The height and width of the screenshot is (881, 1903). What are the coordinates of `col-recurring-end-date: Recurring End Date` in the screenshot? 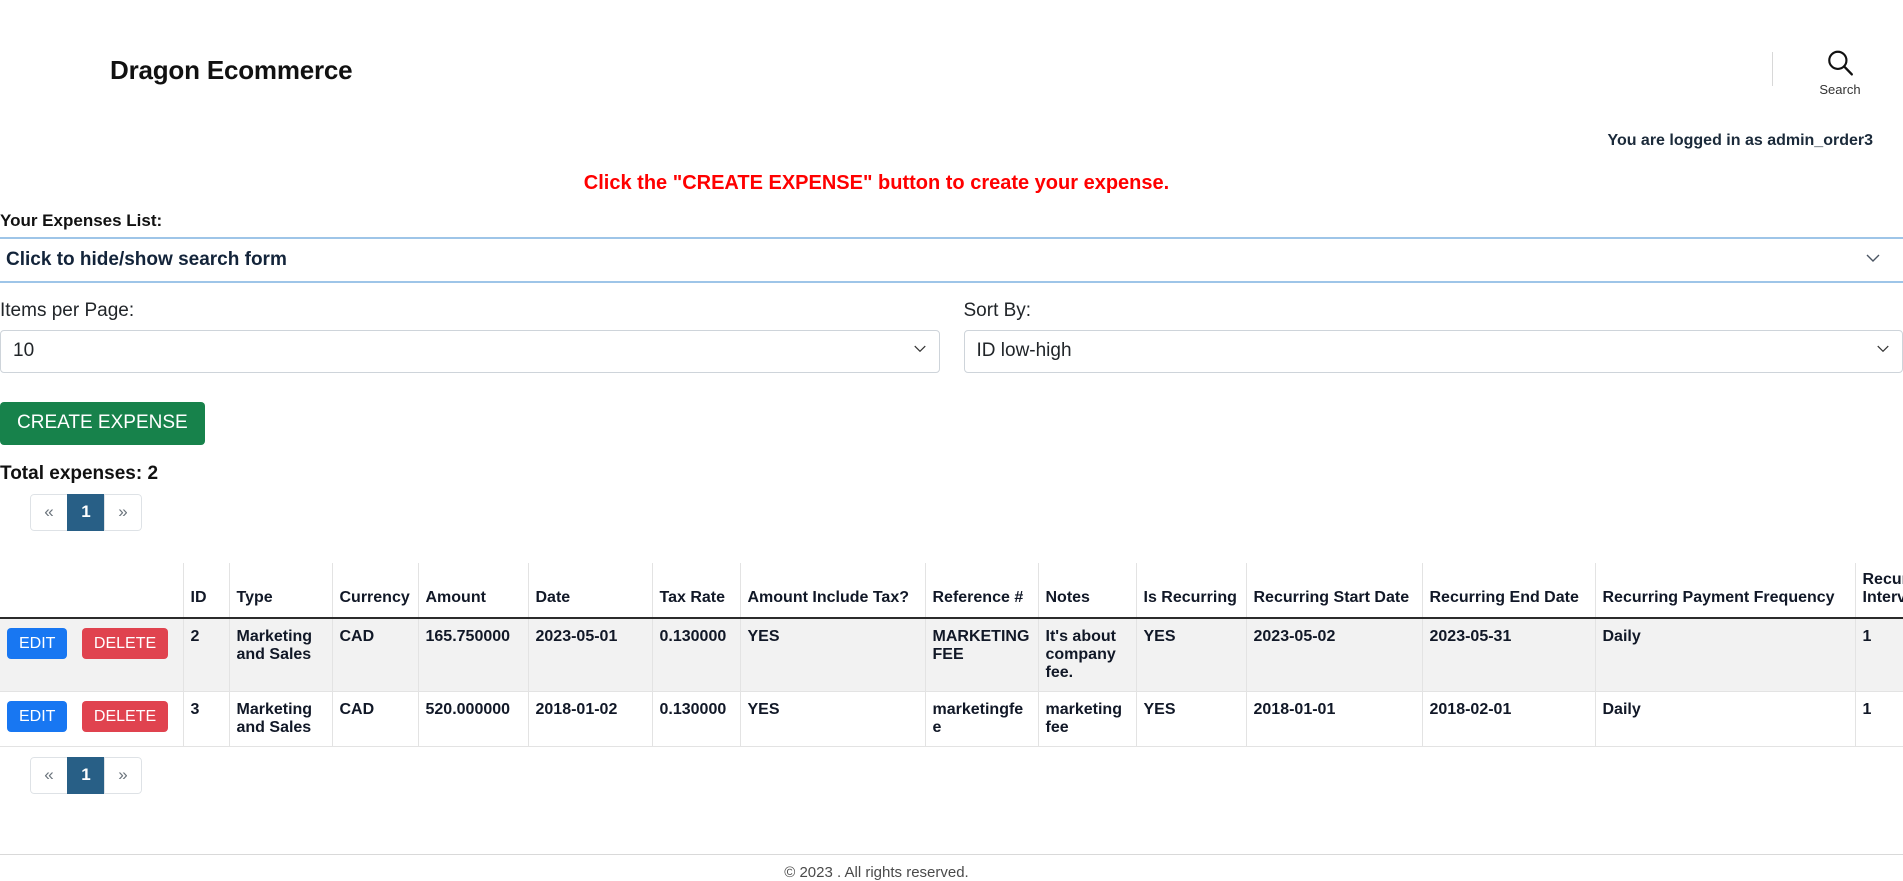 It's located at (1509, 590).